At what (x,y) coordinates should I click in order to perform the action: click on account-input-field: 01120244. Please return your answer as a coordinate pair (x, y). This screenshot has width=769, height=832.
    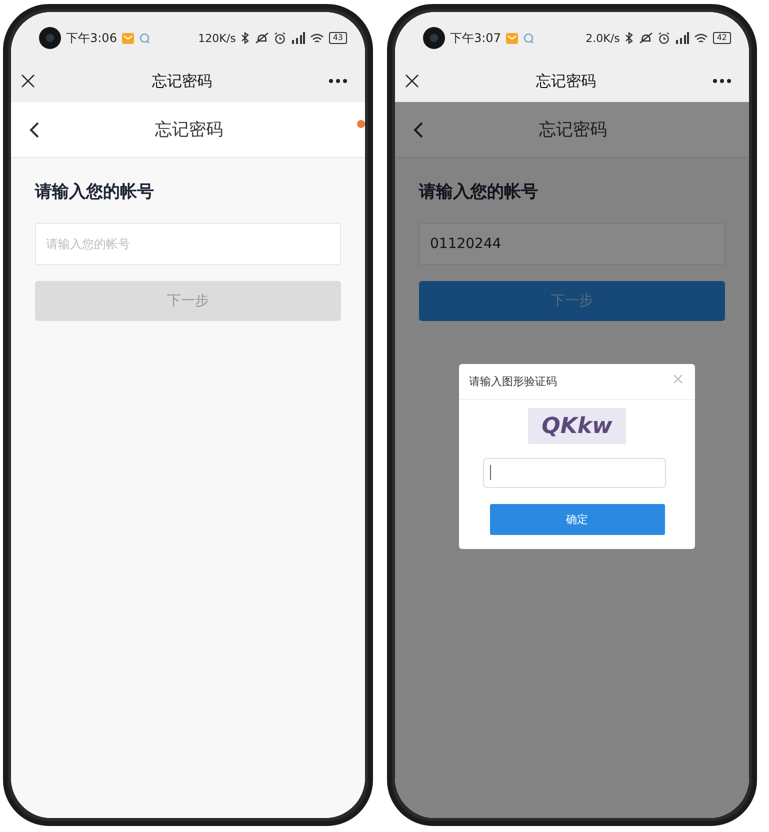
    Looking at the image, I should click on (572, 244).